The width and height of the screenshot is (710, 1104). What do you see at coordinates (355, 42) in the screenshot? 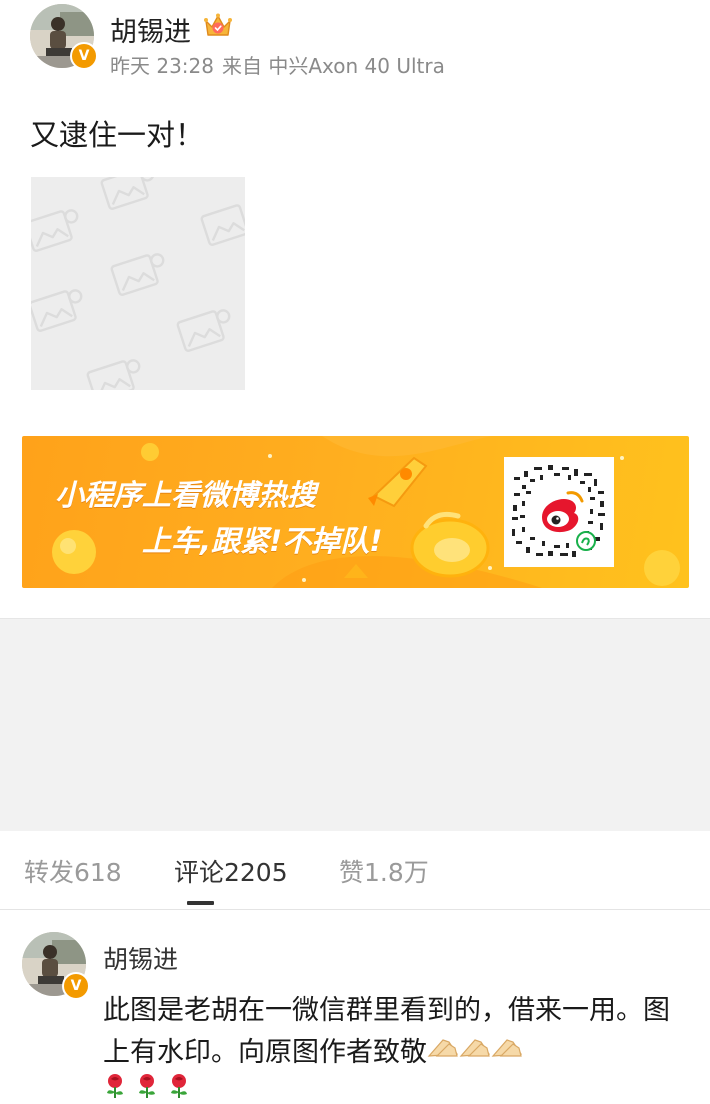
I see `post-header: V 胡锡进 昨天 23:28 来自 中兴Axon 40 Ultra` at bounding box center [355, 42].